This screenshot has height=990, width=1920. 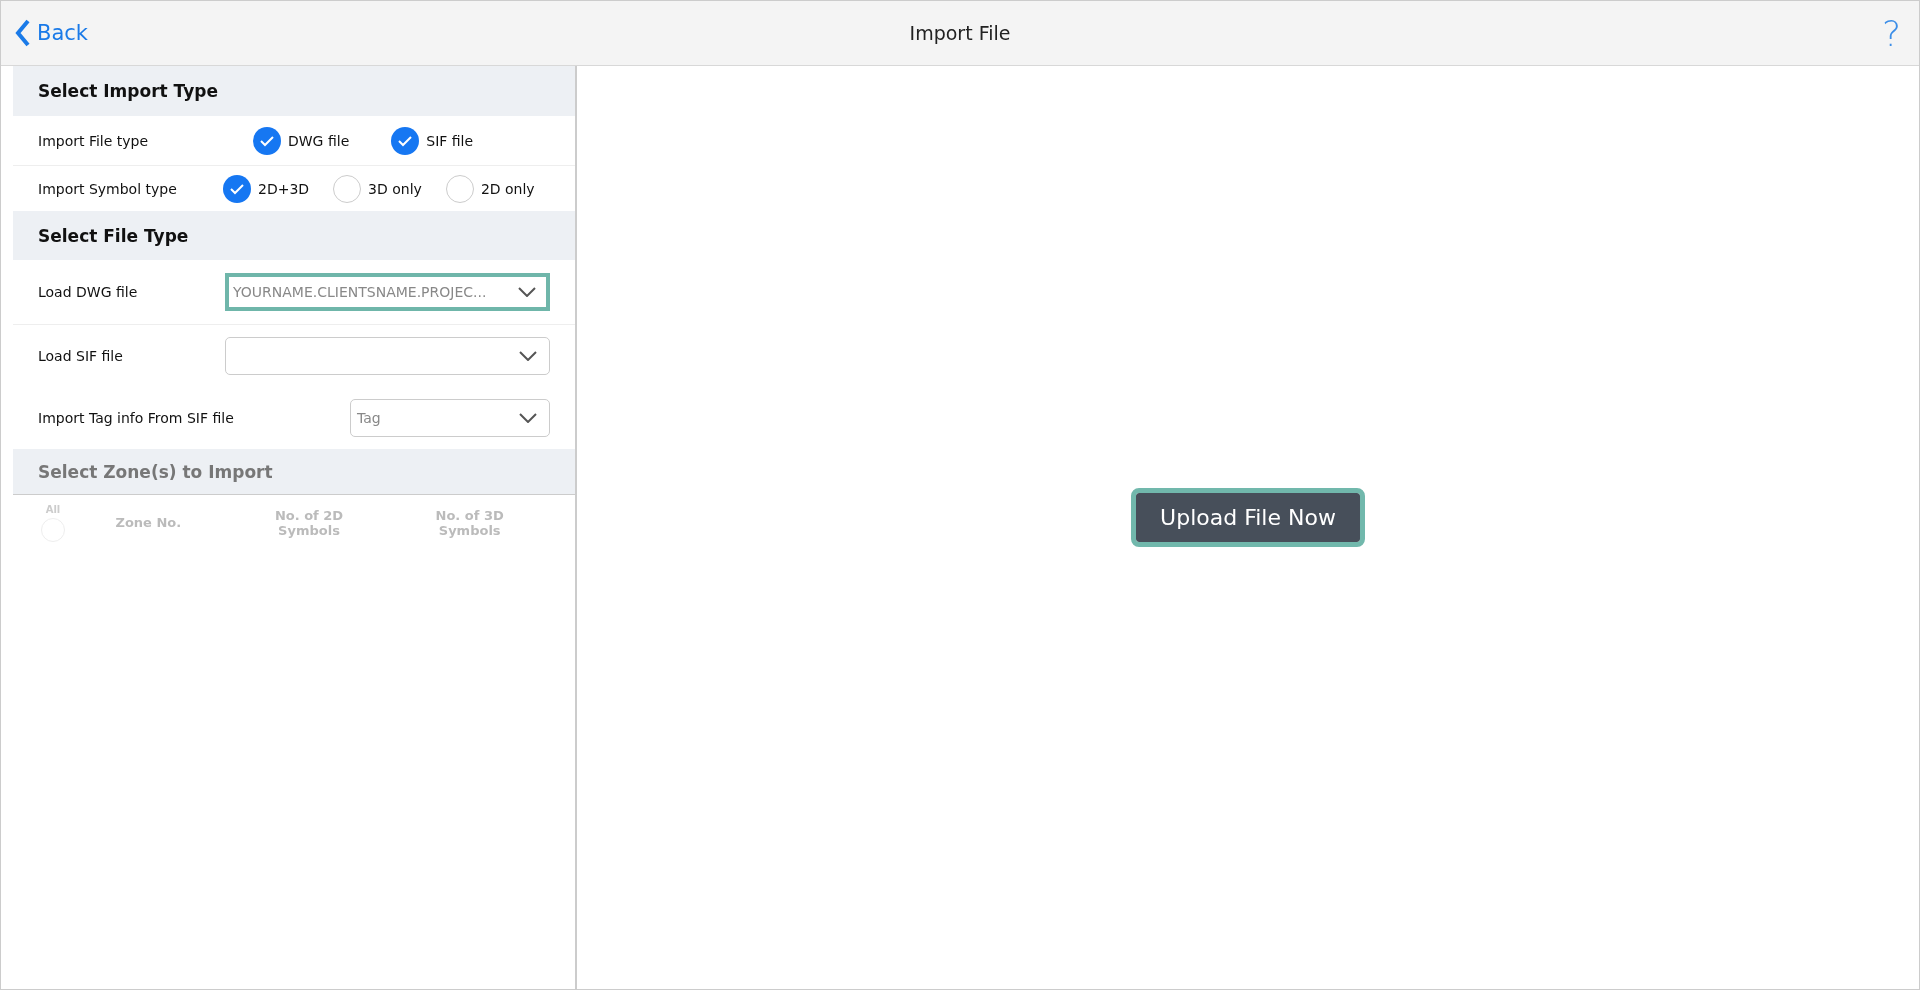 I want to click on option-label: Import Symbol type, so click(x=108, y=188).